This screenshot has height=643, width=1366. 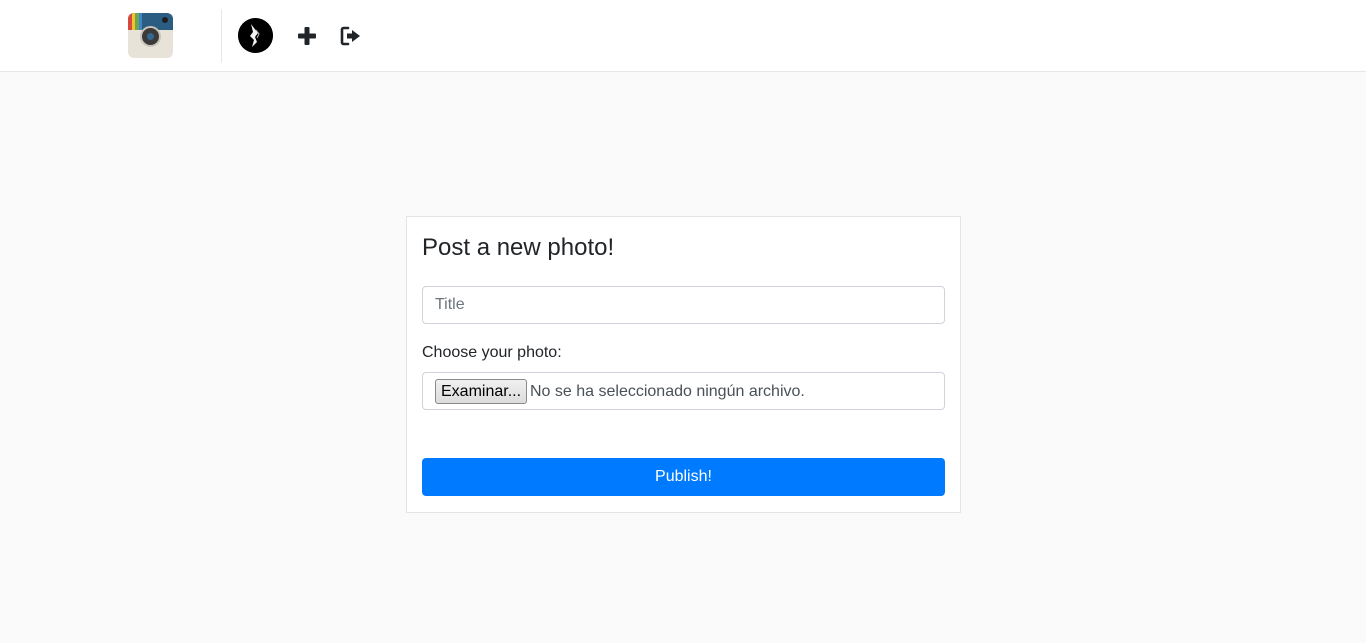 I want to click on logo-lens, so click(x=150, y=36).